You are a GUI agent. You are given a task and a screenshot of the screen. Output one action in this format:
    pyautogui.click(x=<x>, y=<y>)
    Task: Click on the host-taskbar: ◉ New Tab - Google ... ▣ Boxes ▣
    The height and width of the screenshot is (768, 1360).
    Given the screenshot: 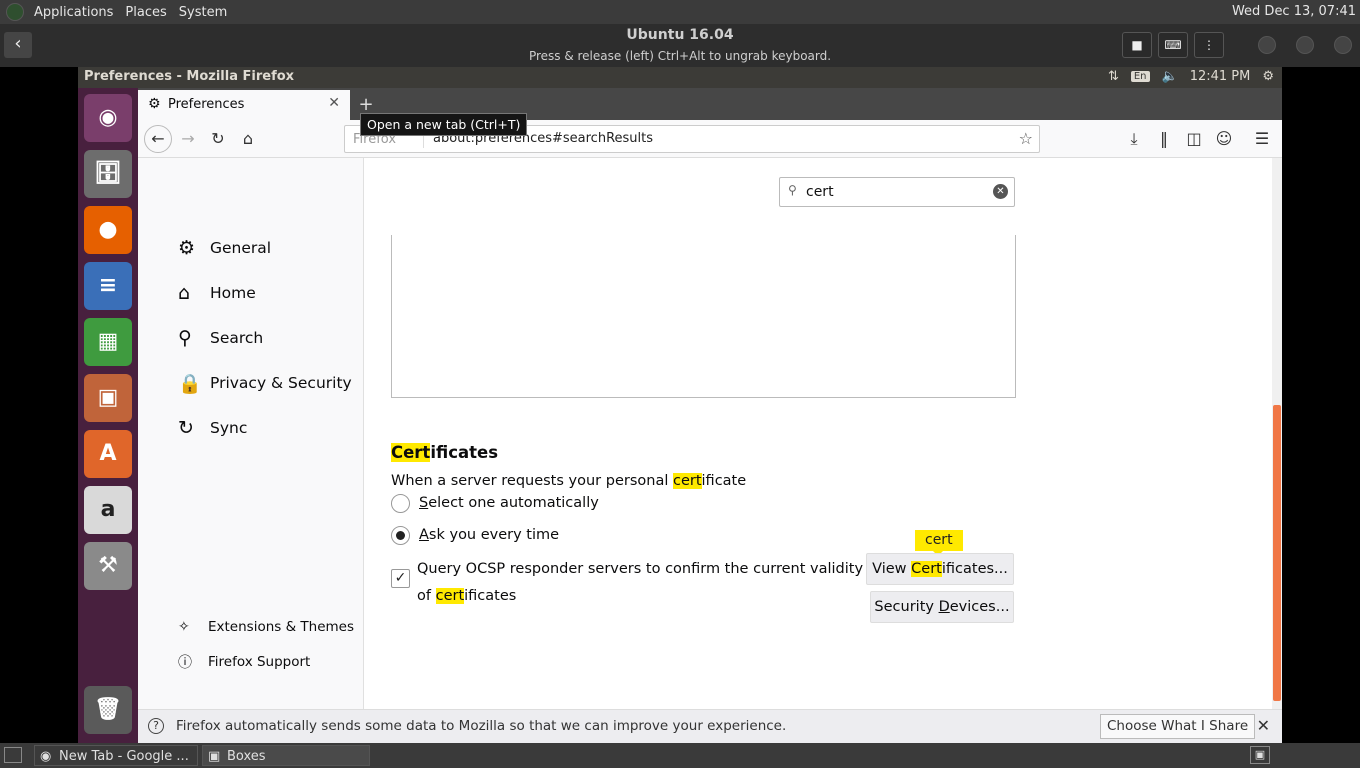 What is the action you would take?
    pyautogui.click(x=680, y=755)
    